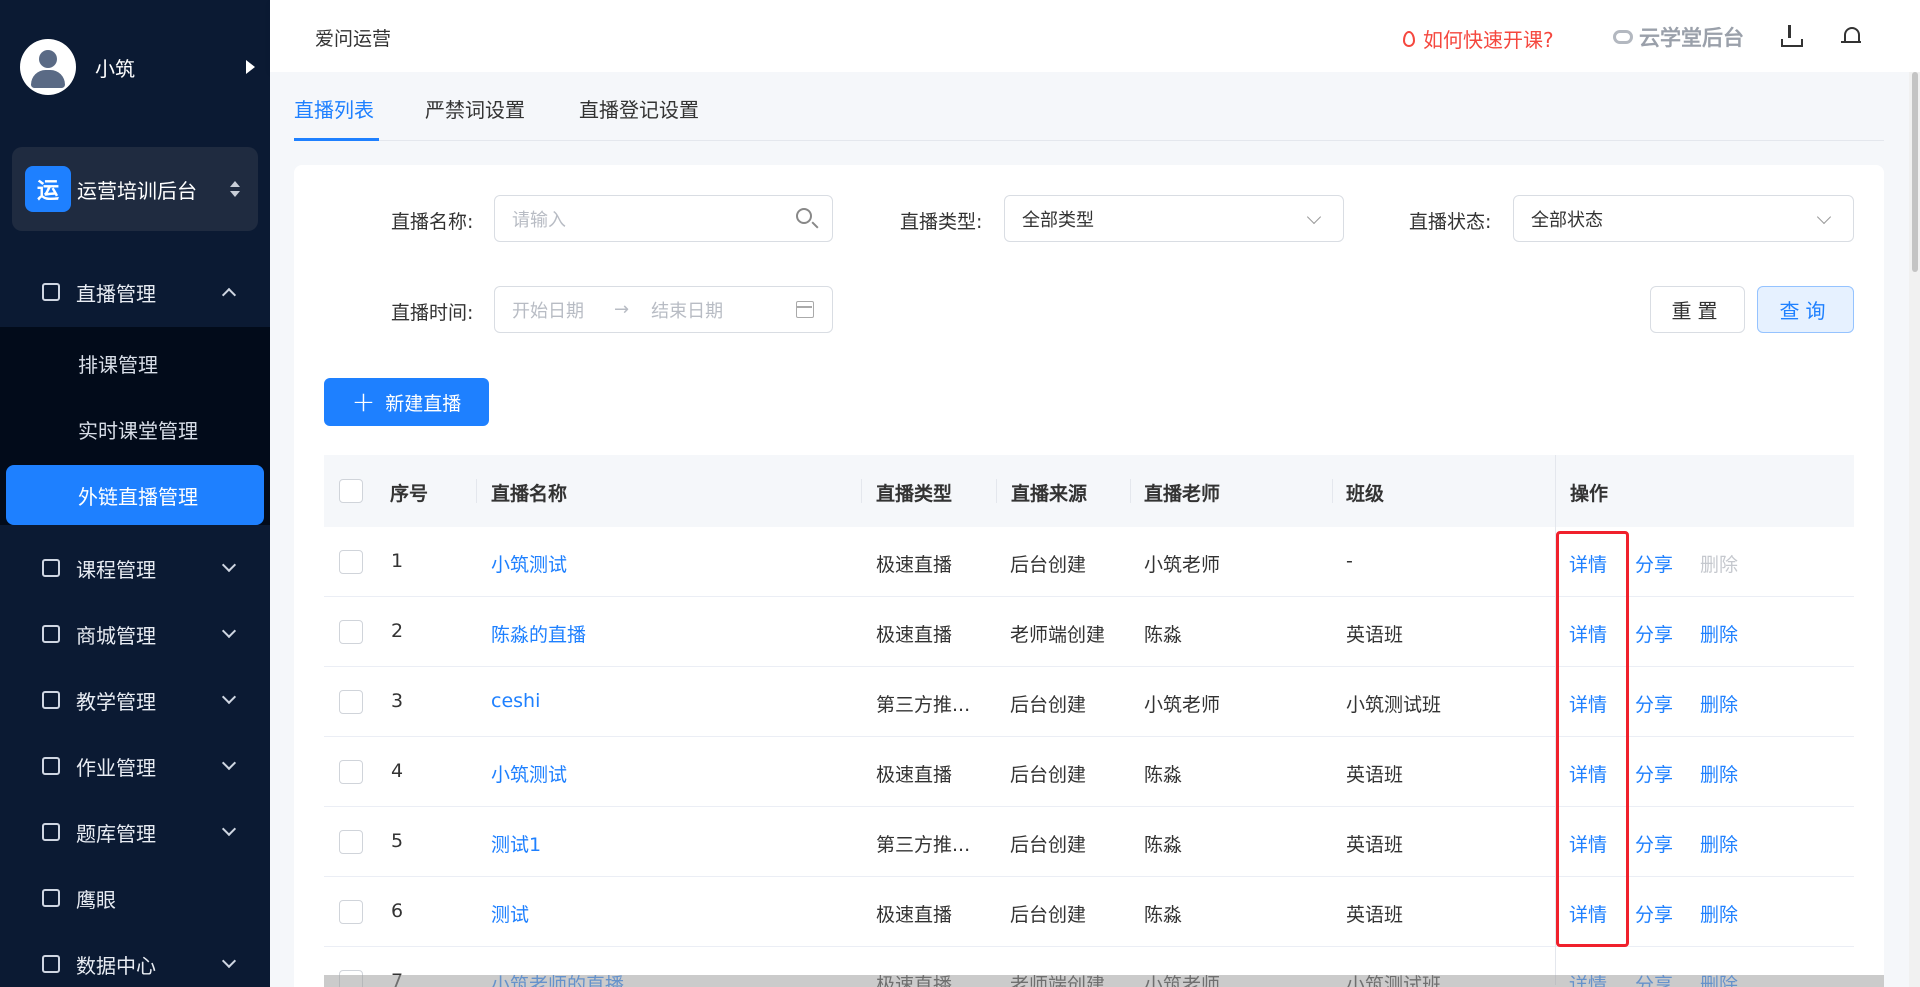  What do you see at coordinates (351, 491) in the screenshot?
I see `select-all-checkbox` at bounding box center [351, 491].